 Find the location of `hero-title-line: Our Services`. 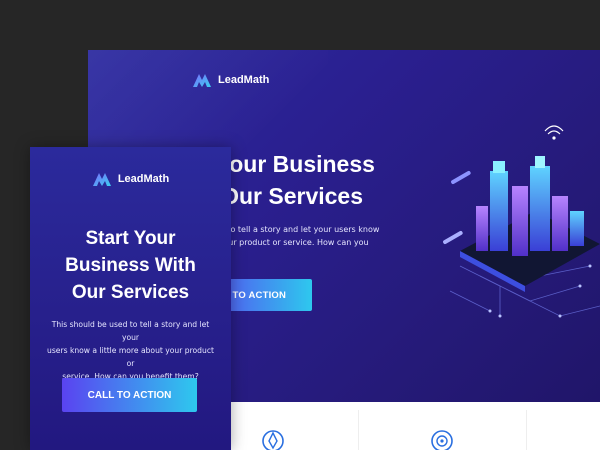

hero-title-line: Our Services is located at coordinates (130, 292).